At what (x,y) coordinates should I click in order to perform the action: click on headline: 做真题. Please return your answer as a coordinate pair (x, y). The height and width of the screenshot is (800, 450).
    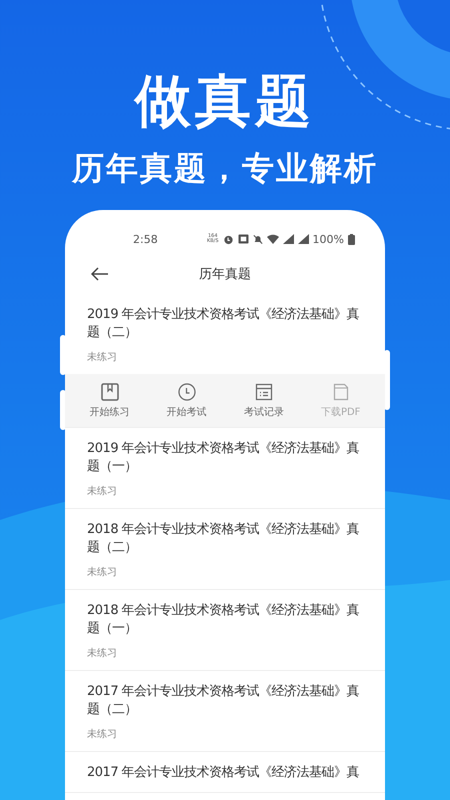
    Looking at the image, I should click on (225, 102).